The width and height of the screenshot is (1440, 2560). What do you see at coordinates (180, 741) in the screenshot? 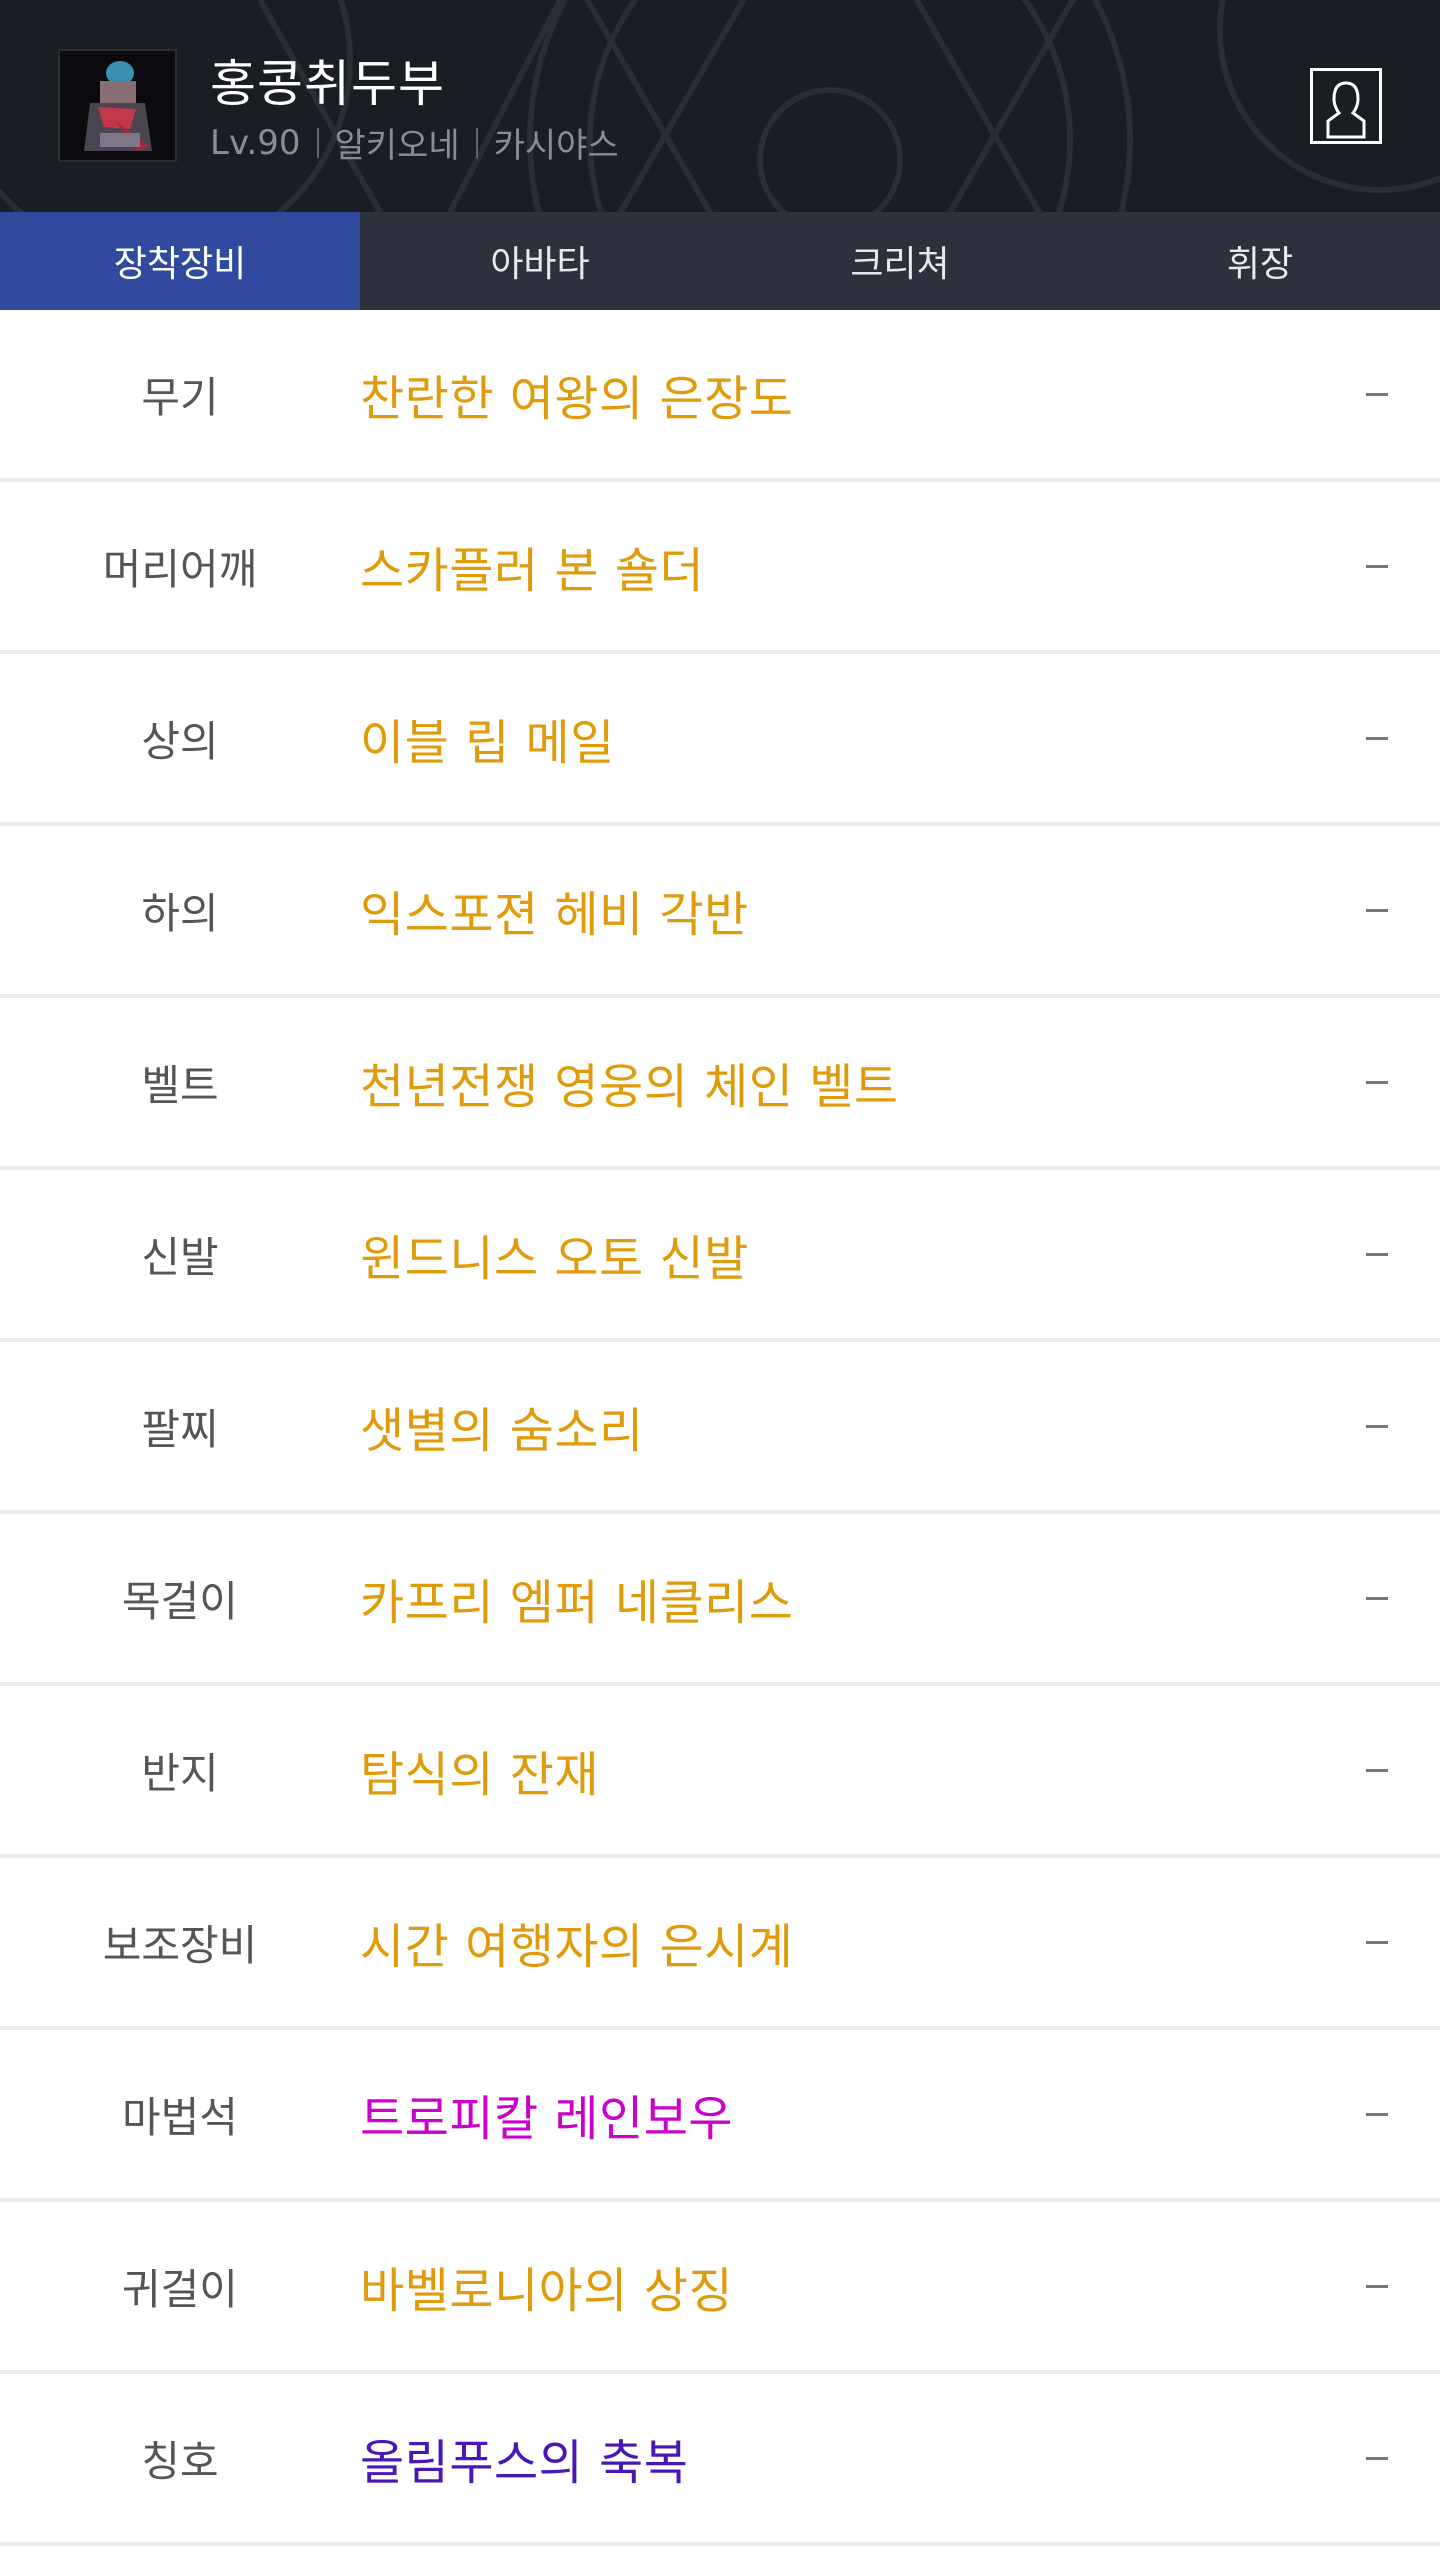
I see `slot-label: 상의` at bounding box center [180, 741].